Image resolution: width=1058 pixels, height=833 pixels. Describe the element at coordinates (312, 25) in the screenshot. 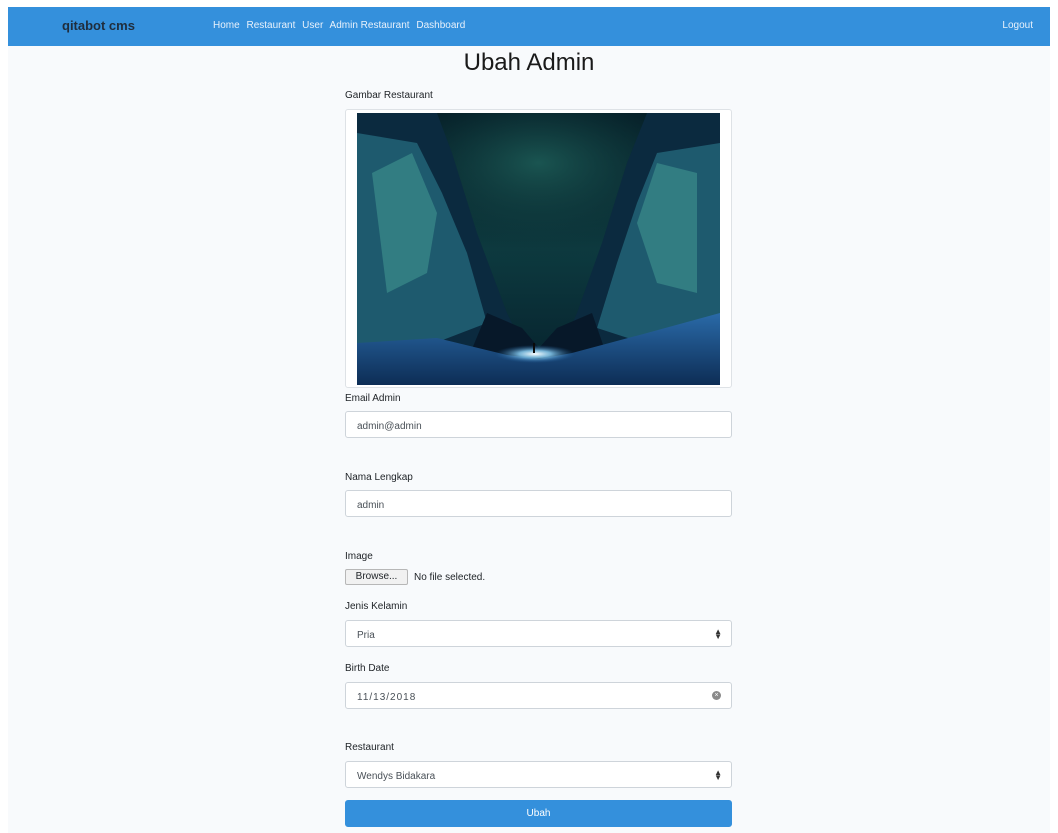

I see `nav-link-user: User` at that location.